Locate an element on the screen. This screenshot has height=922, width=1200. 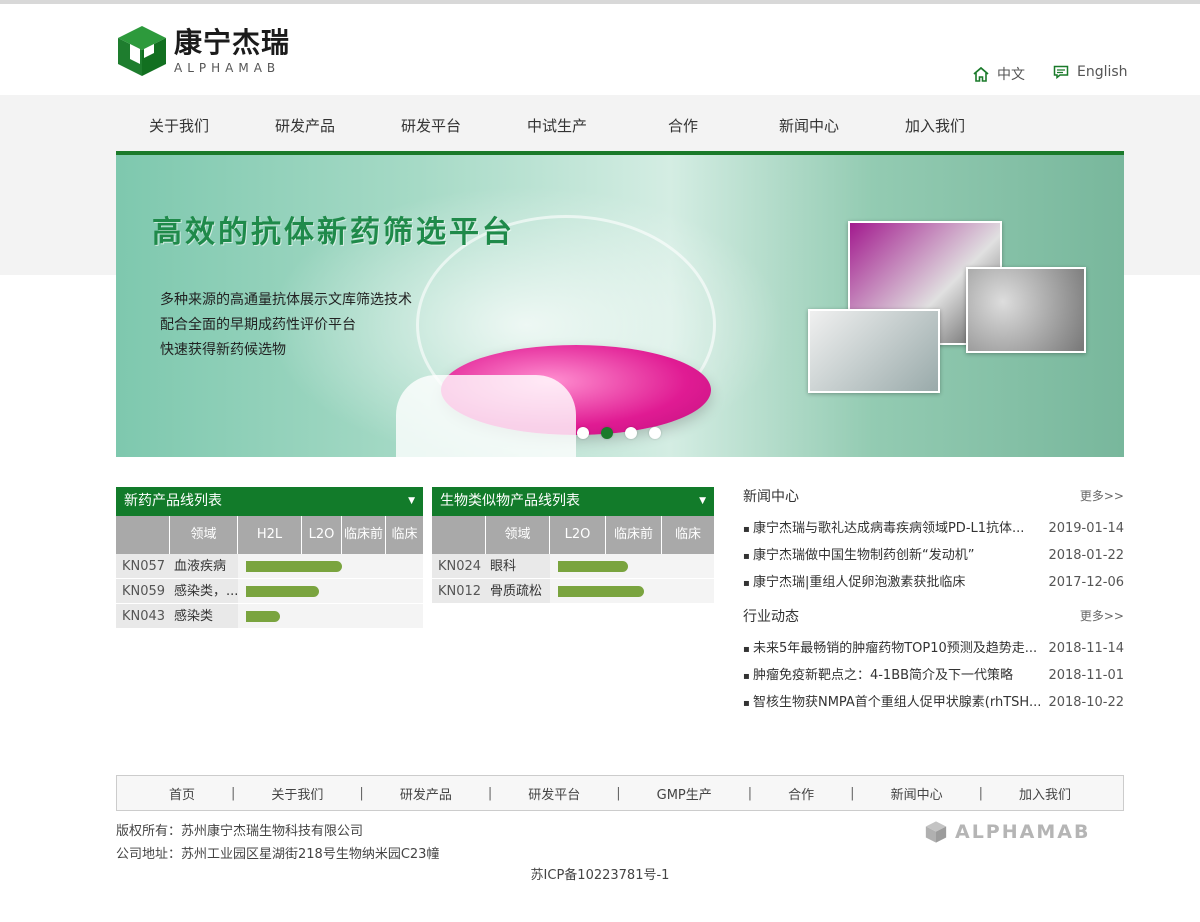
chat-icon is located at coordinates (1061, 72).